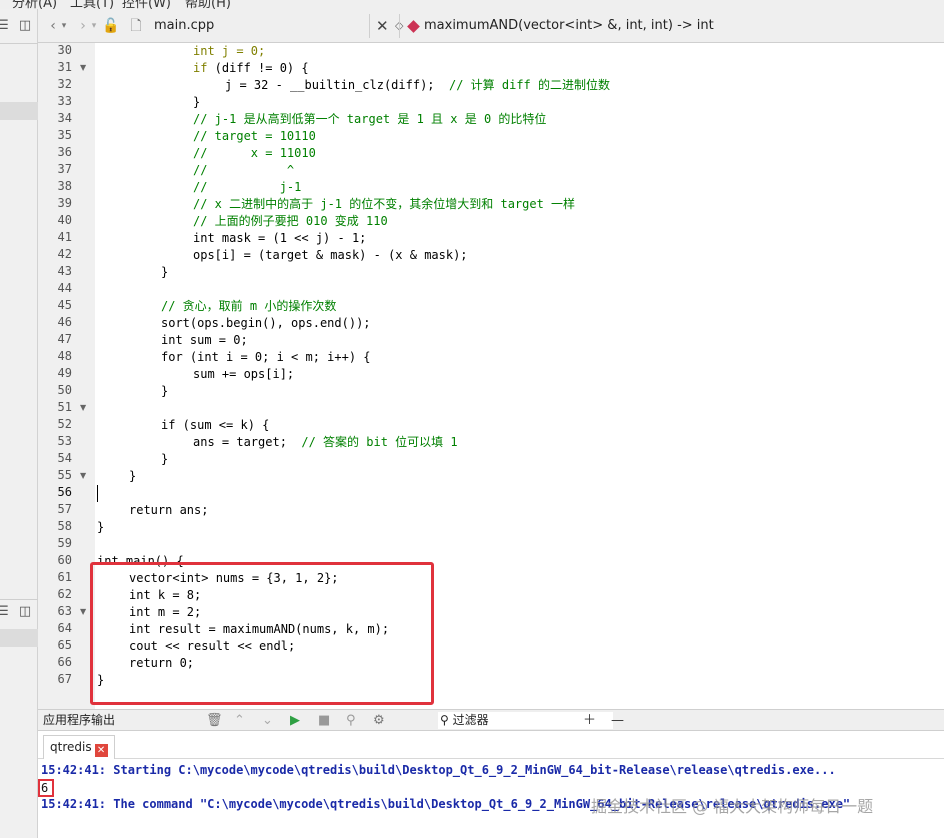 This screenshot has height=838, width=944. I want to click on code-line: int j = 0;, so click(181, 51).